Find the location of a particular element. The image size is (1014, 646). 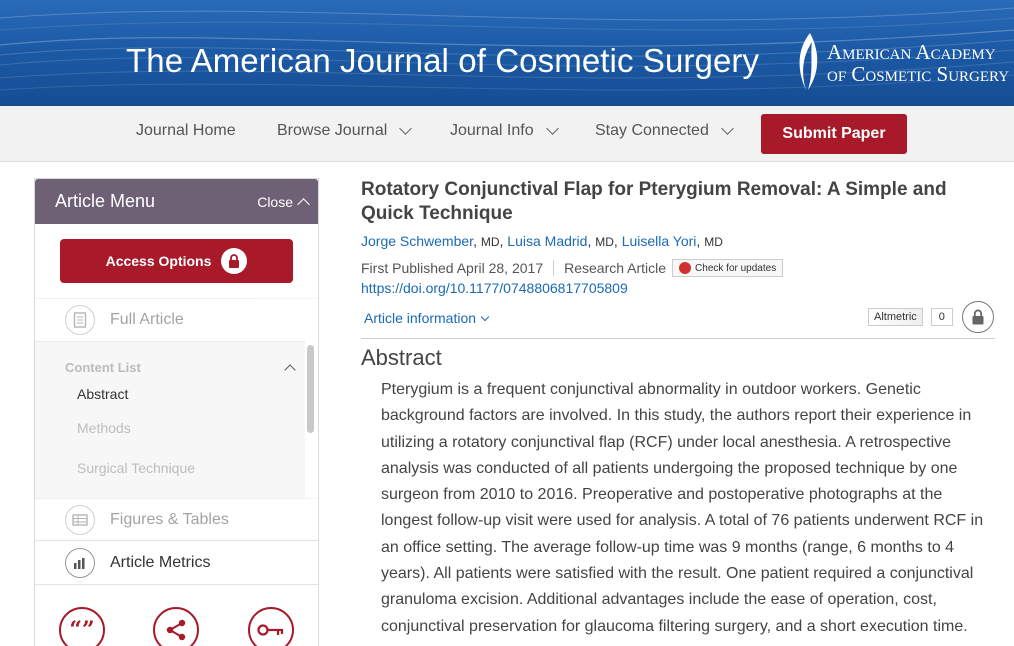

sidebar-item-label: Figures & Tables is located at coordinates (169, 519).